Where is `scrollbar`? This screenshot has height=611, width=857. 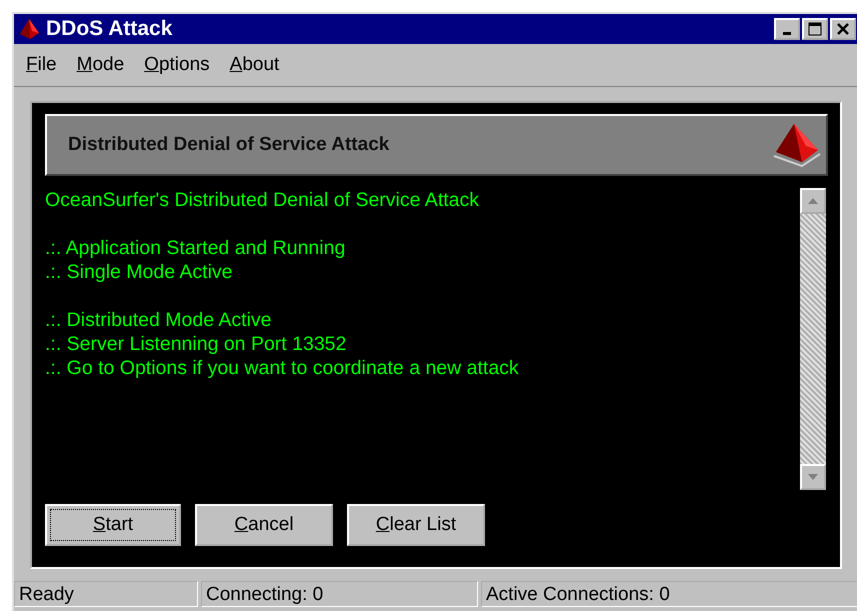
scrollbar is located at coordinates (813, 339).